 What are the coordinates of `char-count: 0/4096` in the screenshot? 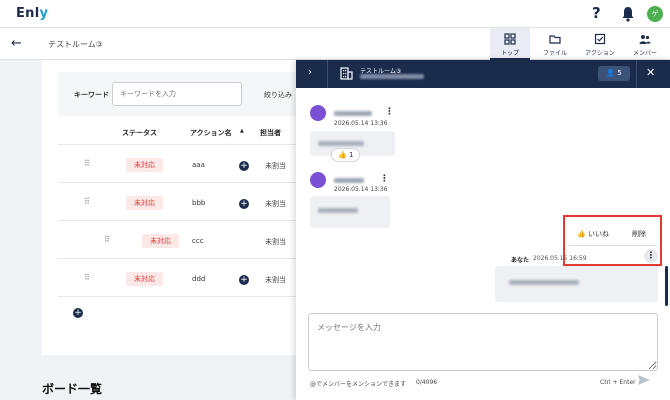 It's located at (427, 382).